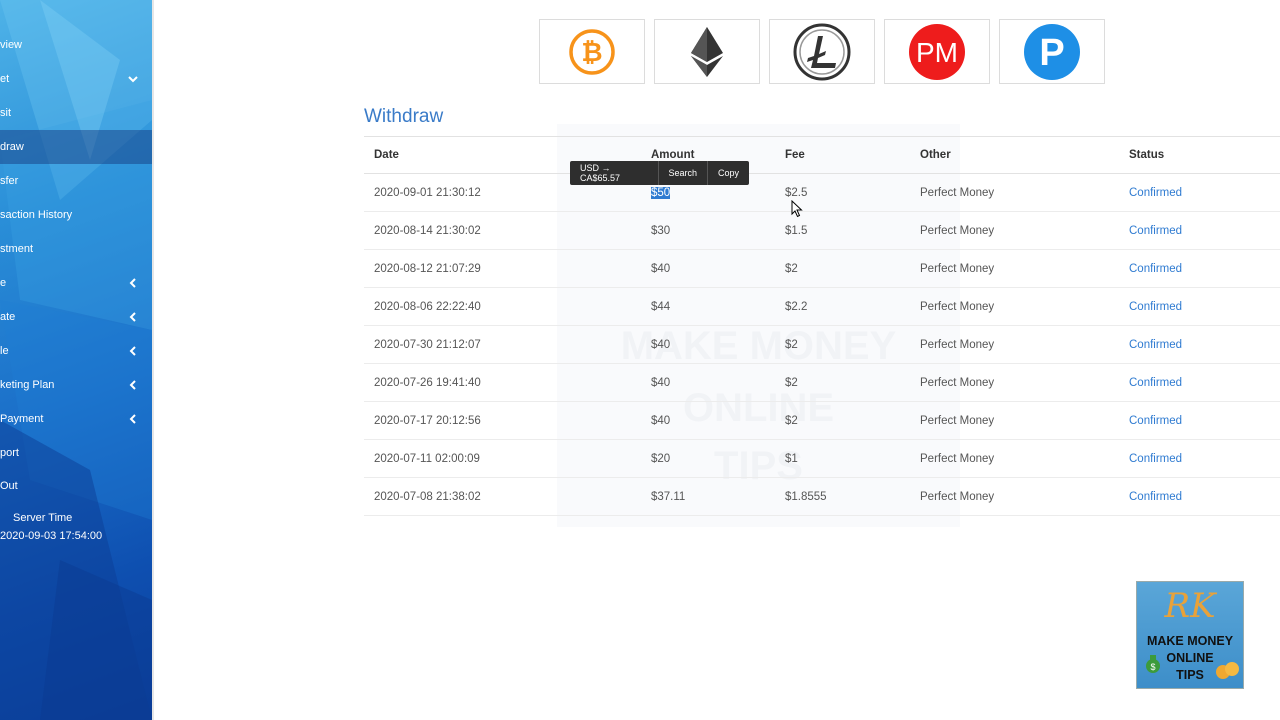  I want to click on svg-text: P, so click(1051, 53).